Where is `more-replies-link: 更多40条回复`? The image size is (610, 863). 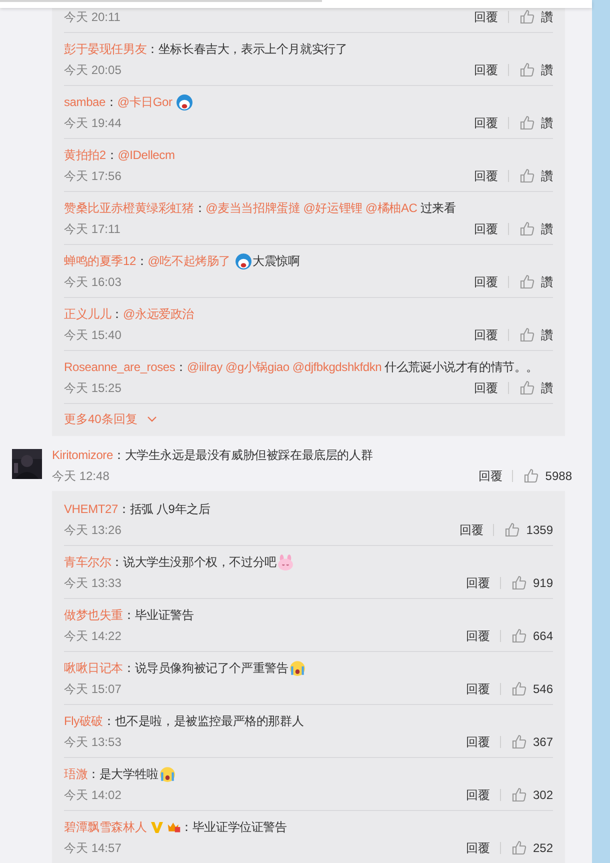 more-replies-link: 更多40条回复 is located at coordinates (101, 419).